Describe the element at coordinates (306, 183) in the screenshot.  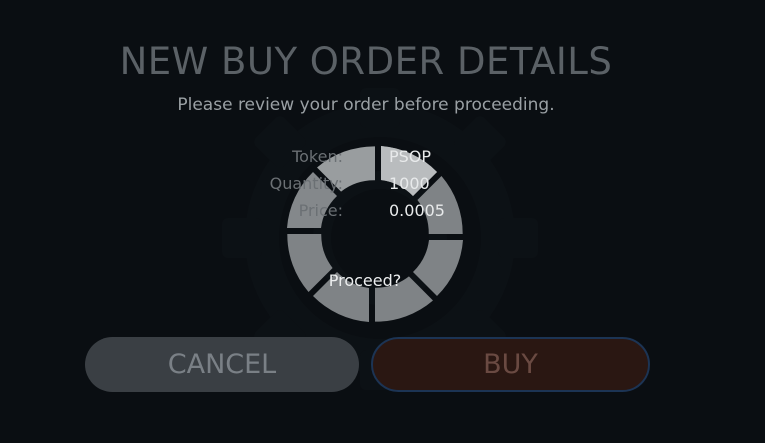
I see `quantity-label: Quantity:` at that location.